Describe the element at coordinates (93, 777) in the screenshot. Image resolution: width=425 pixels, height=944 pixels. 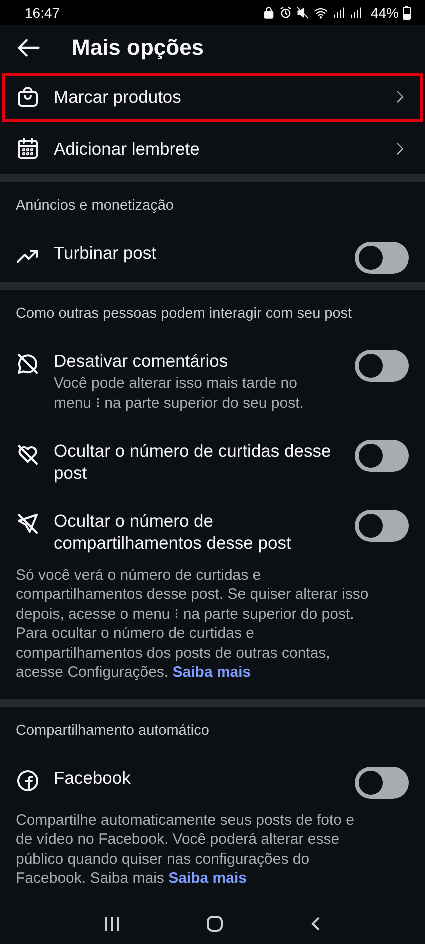
I see `setting-label: Facebook` at that location.